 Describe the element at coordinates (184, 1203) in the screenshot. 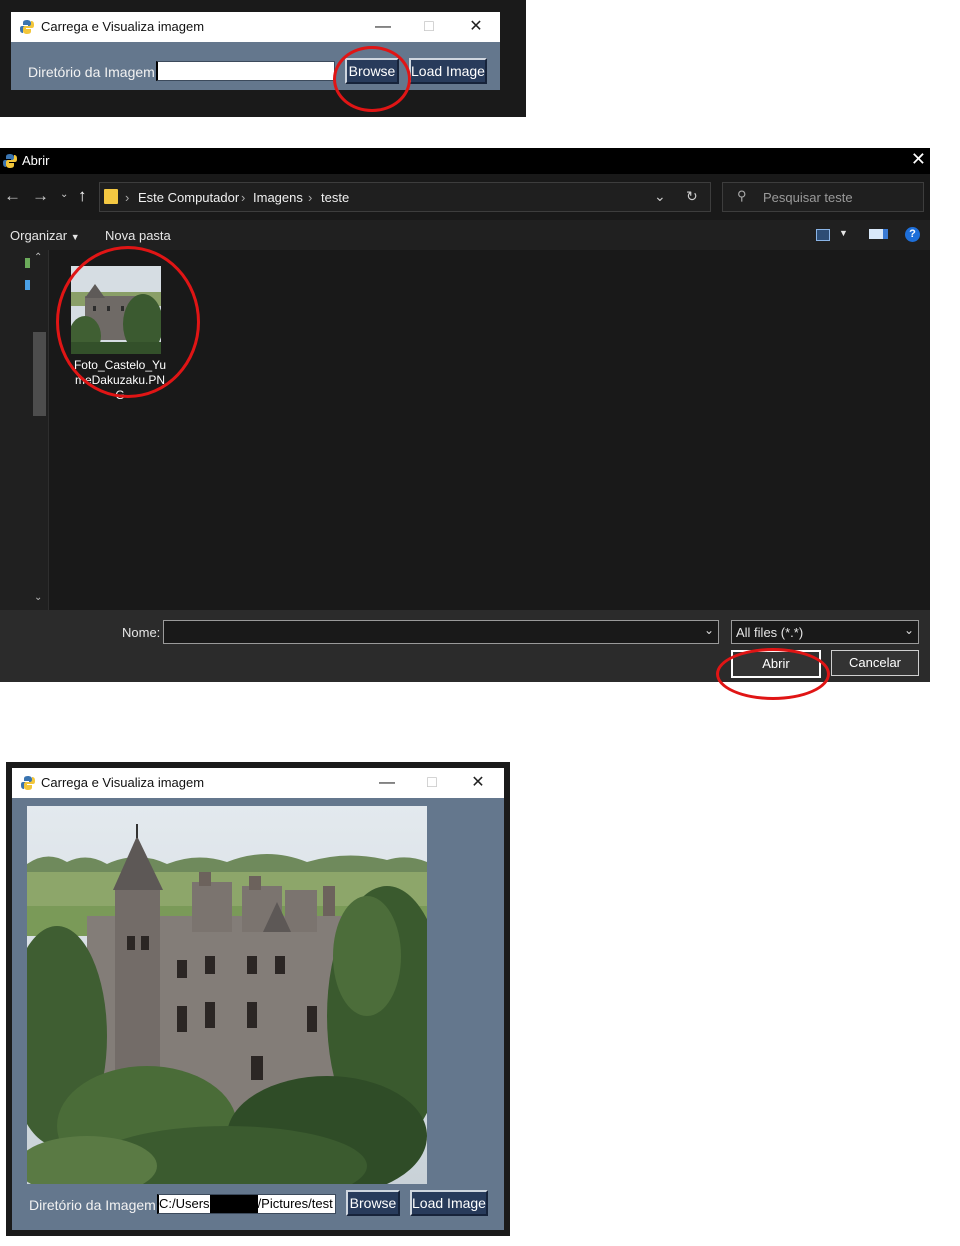

I see `path-prefix: C:/Users` at that location.